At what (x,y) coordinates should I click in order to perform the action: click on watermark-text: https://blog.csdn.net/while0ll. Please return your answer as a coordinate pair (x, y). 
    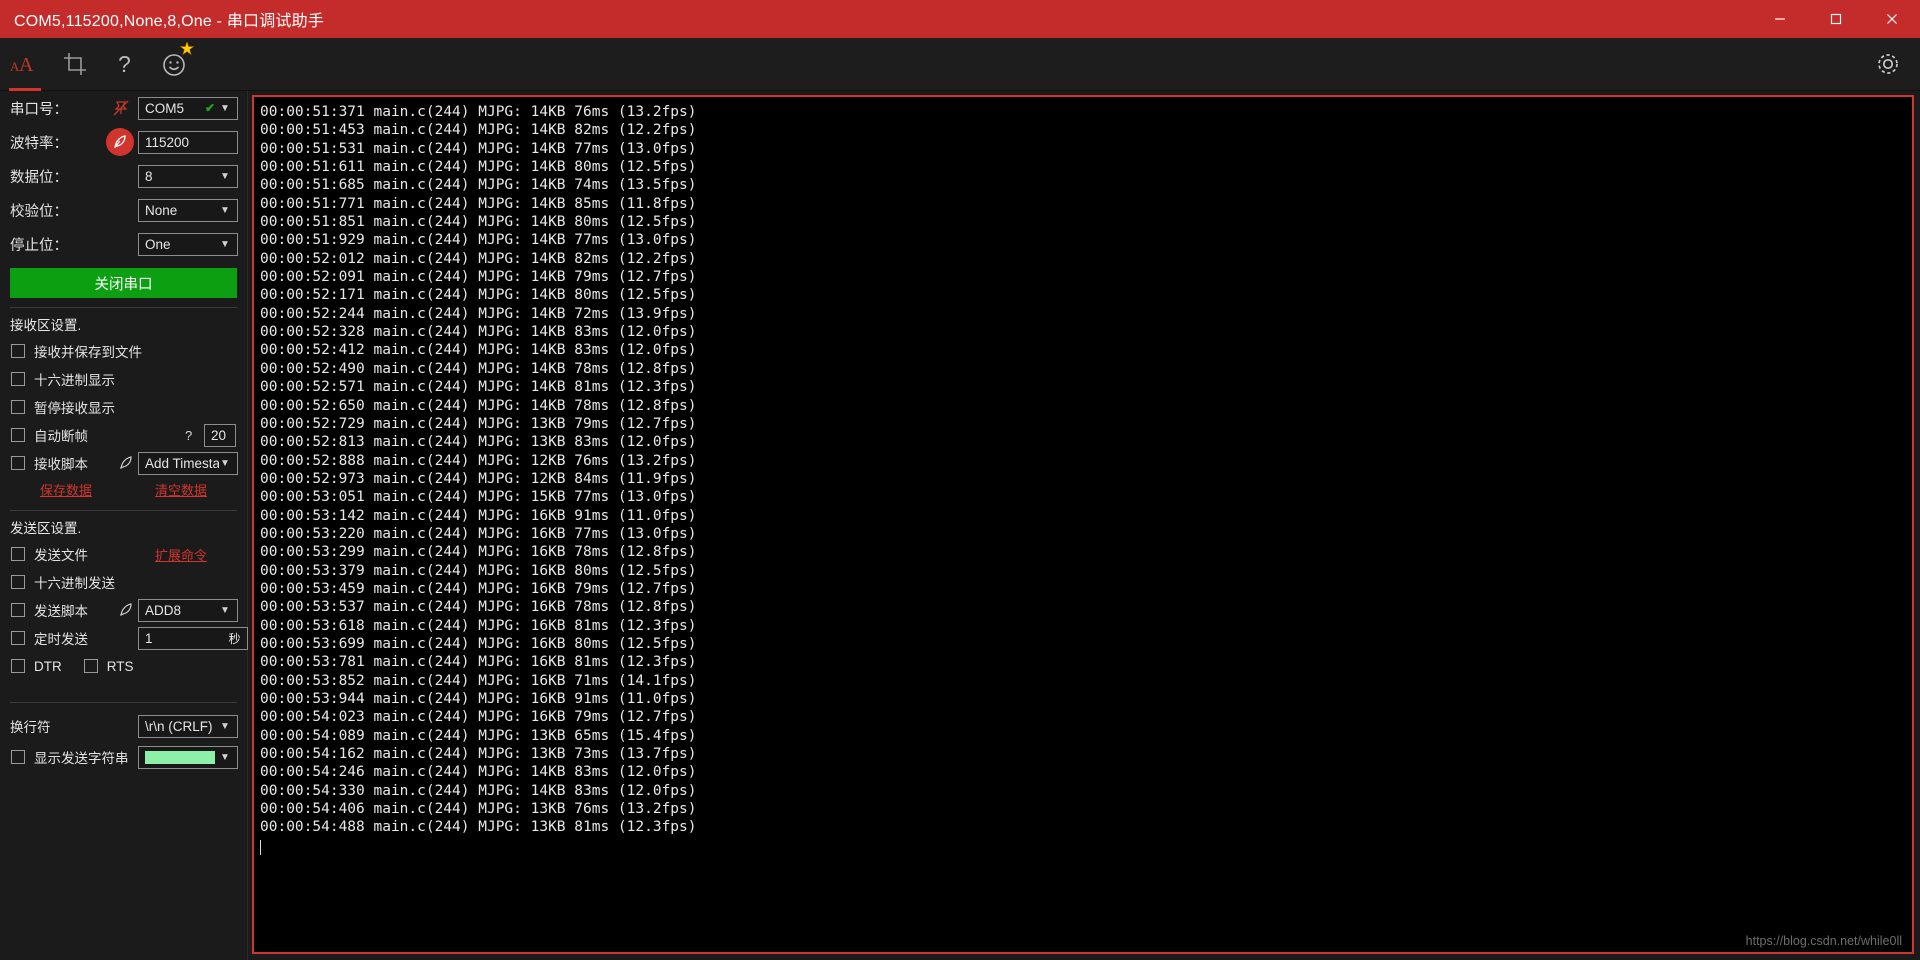
    Looking at the image, I should click on (1823, 941).